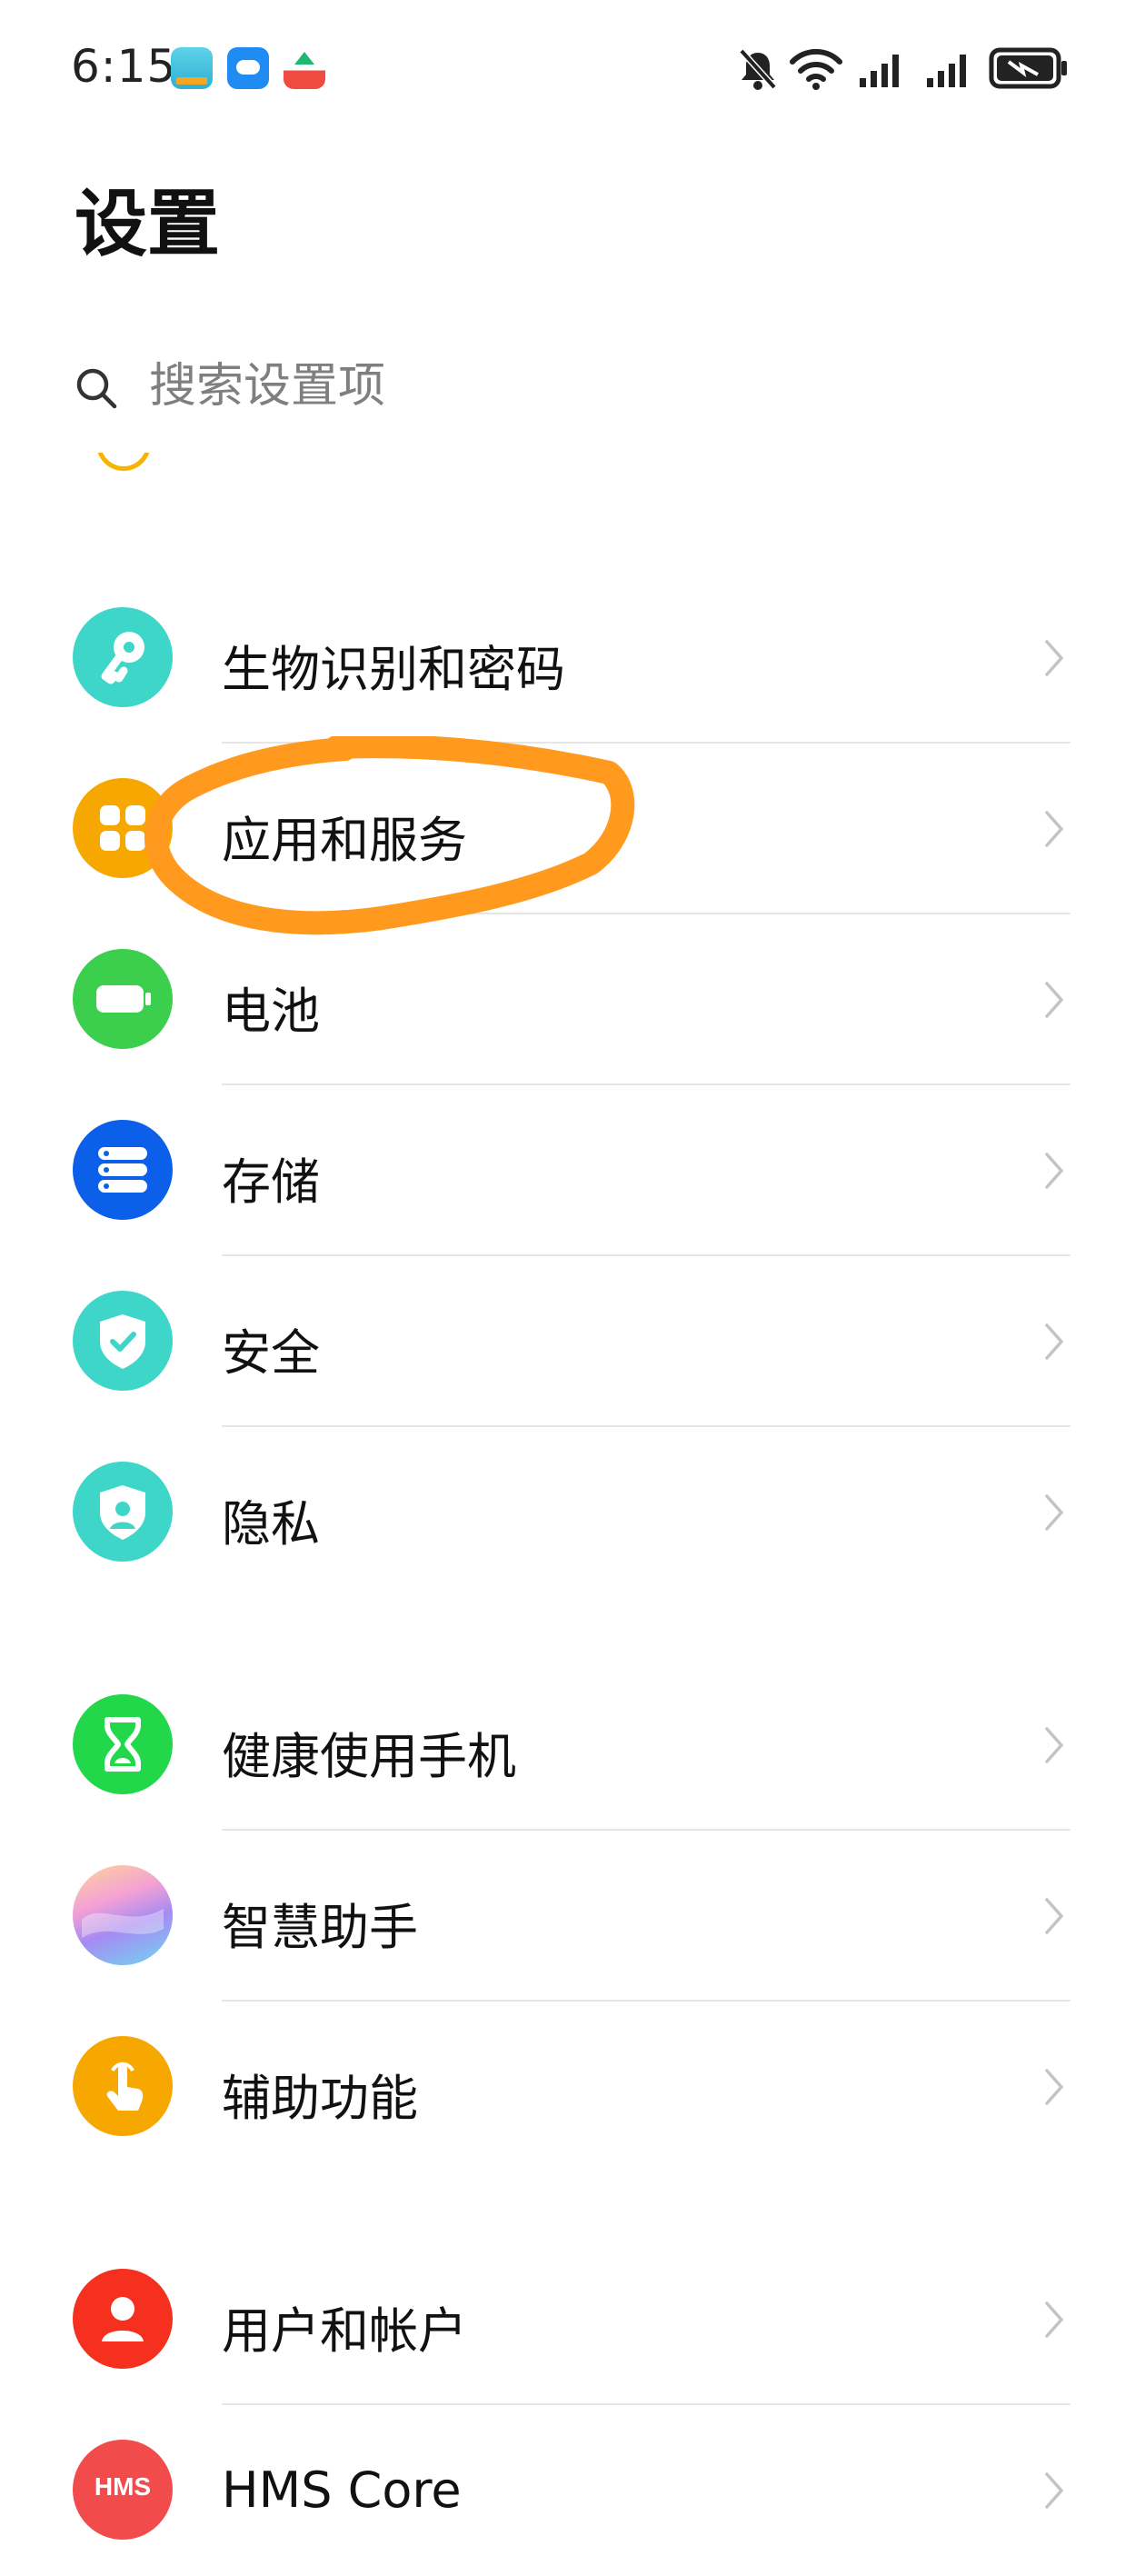 This screenshot has height=2576, width=1145. I want to click on key-icon, so click(123, 657).